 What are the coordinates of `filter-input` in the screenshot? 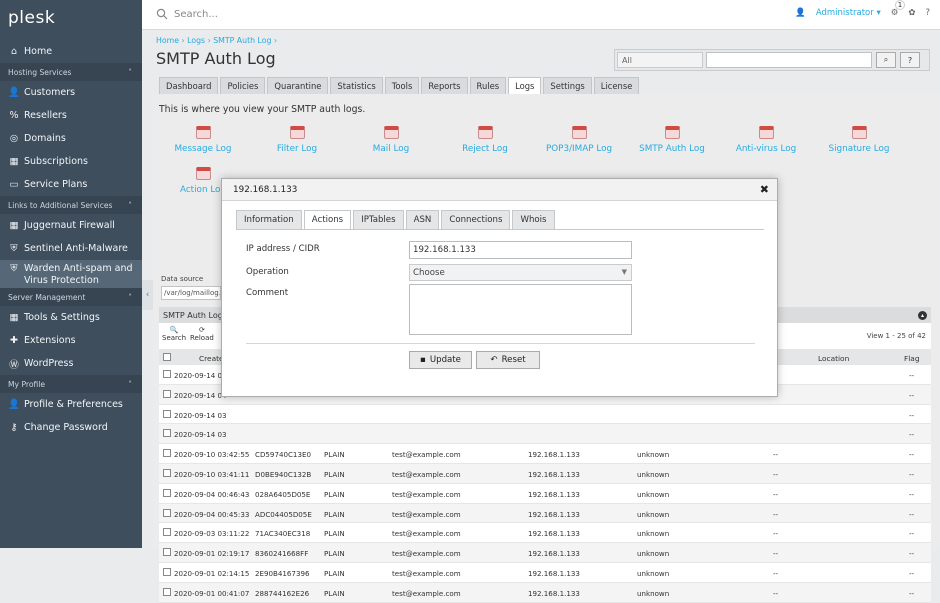 It's located at (789, 60).